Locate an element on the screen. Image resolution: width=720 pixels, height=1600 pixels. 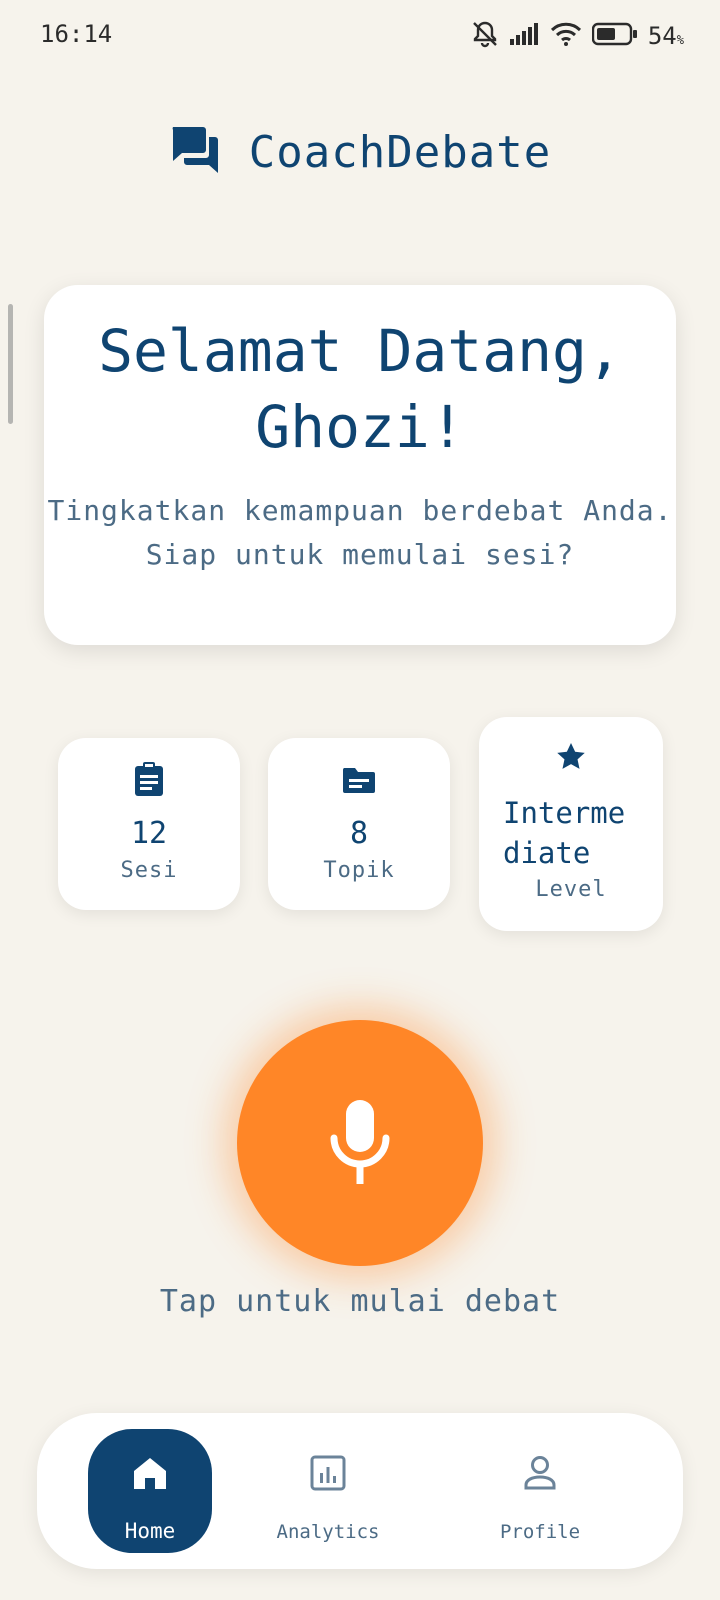
stat-card-topik: 8 Topik is located at coordinates (359, 824).